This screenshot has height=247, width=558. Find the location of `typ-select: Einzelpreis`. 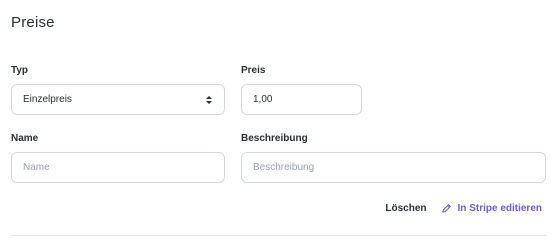

typ-select: Einzelpreis is located at coordinates (118, 99).